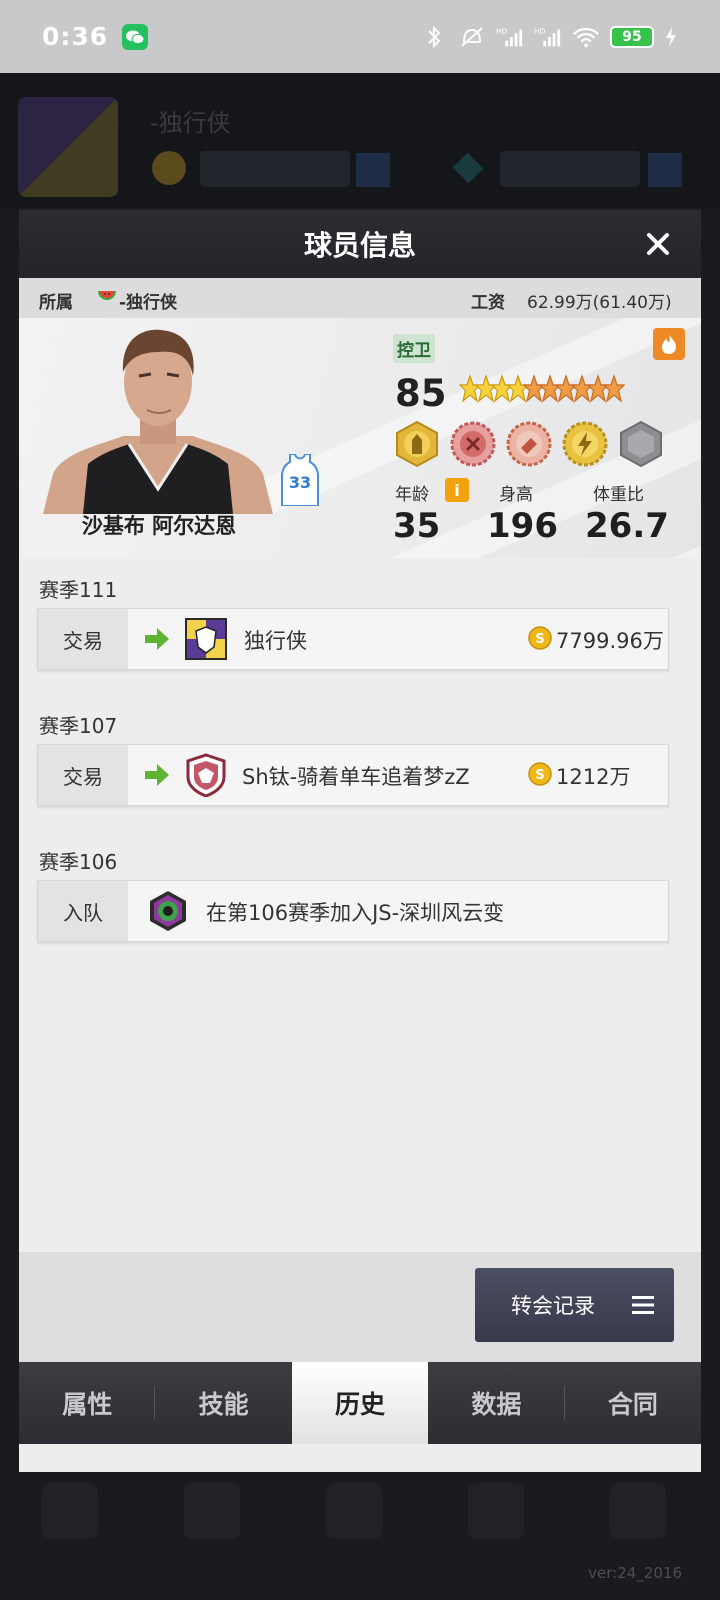 The image size is (720, 1600). What do you see at coordinates (496, 1403) in the screenshot?
I see `tab-stats: 数据` at bounding box center [496, 1403].